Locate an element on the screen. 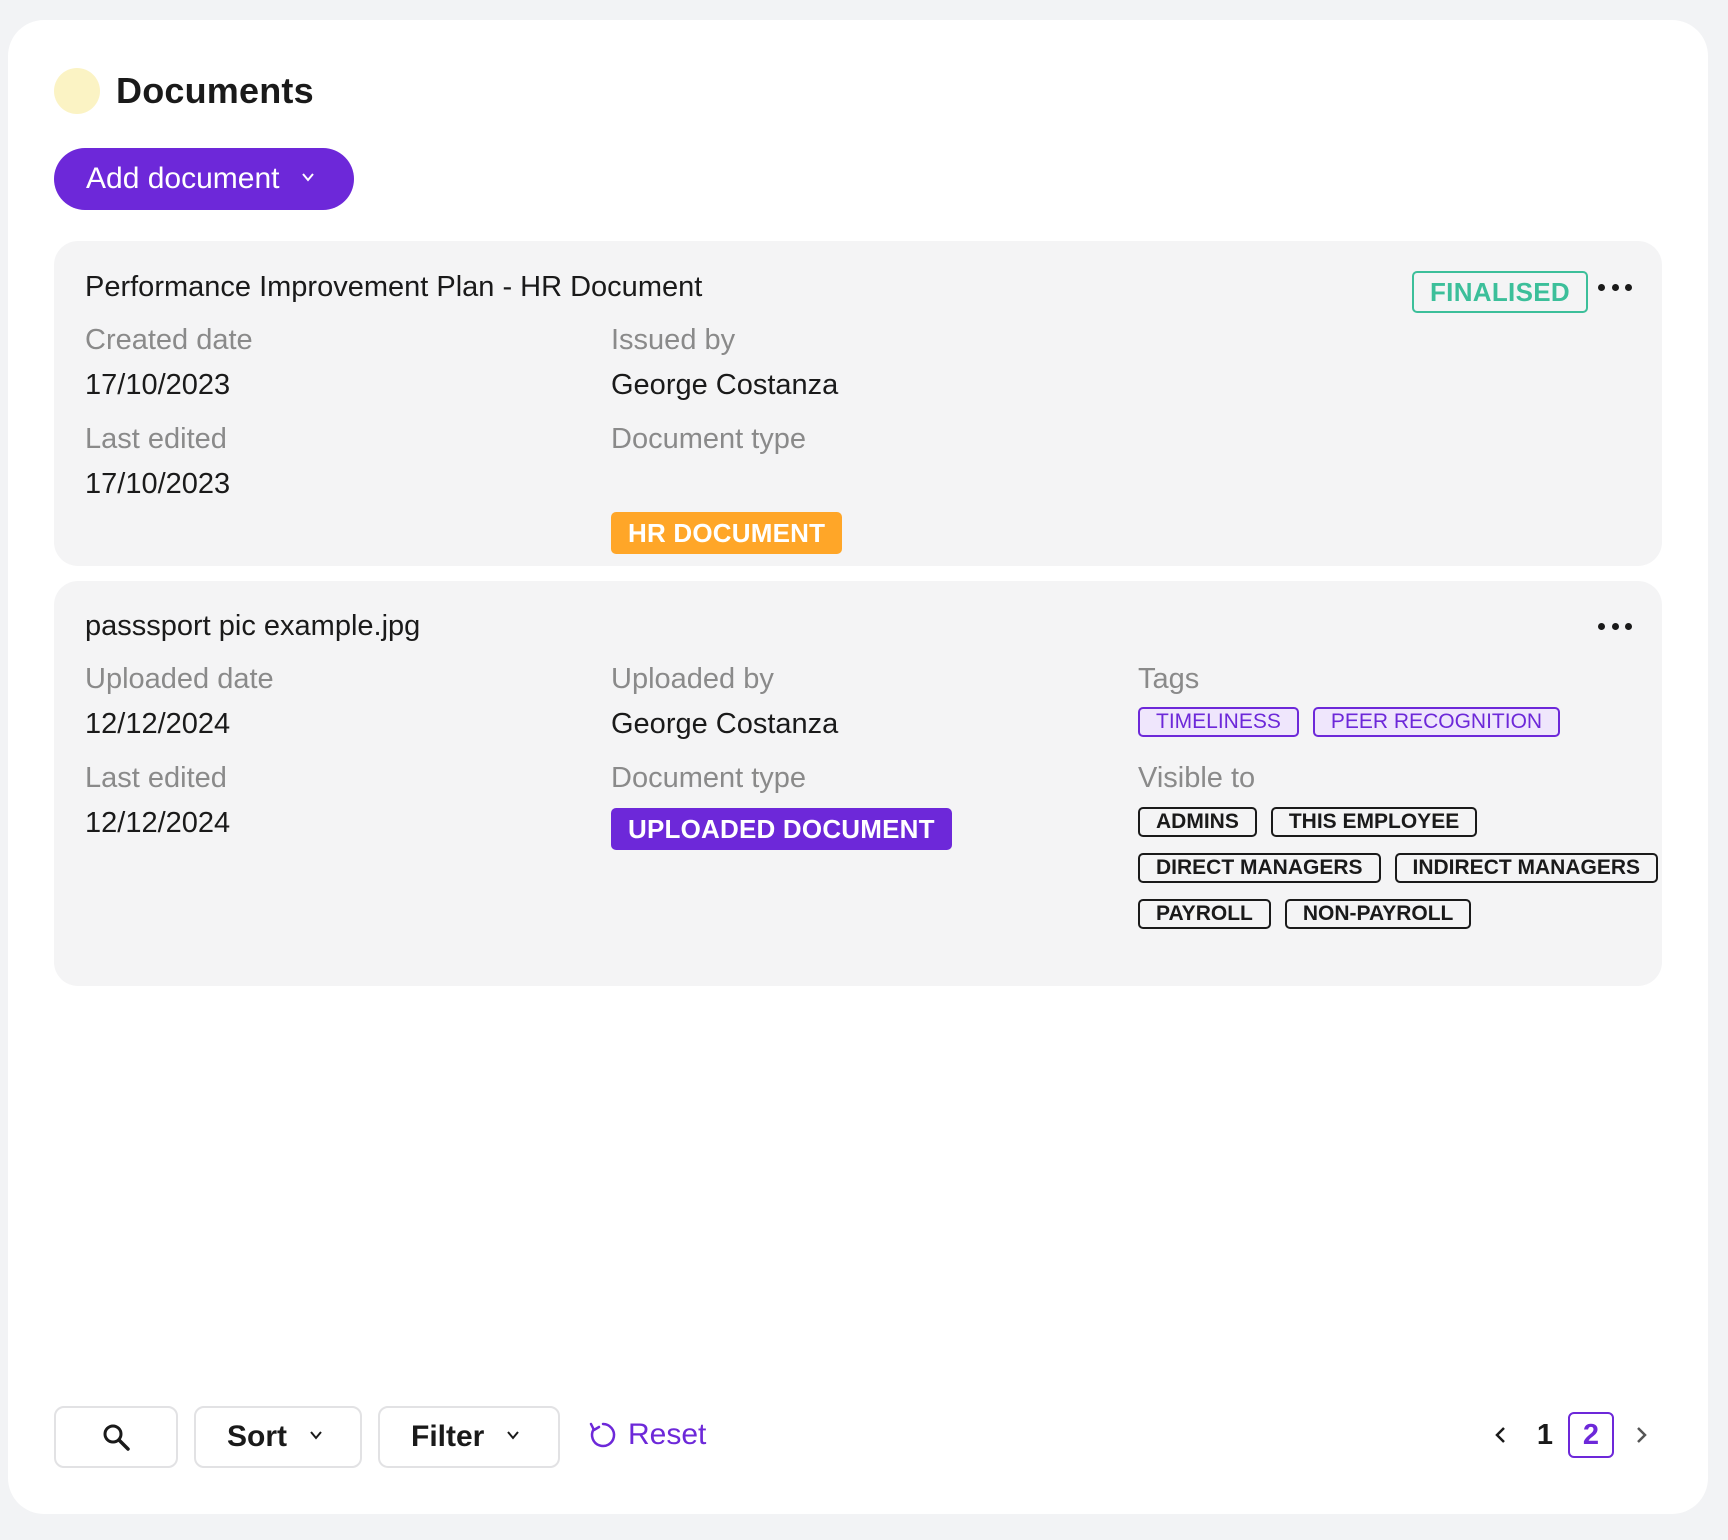 The image size is (1728, 1540). visible-to-row: DIRECT MANAGERS INDIRECT MANAGERS is located at coordinates (1398, 868).